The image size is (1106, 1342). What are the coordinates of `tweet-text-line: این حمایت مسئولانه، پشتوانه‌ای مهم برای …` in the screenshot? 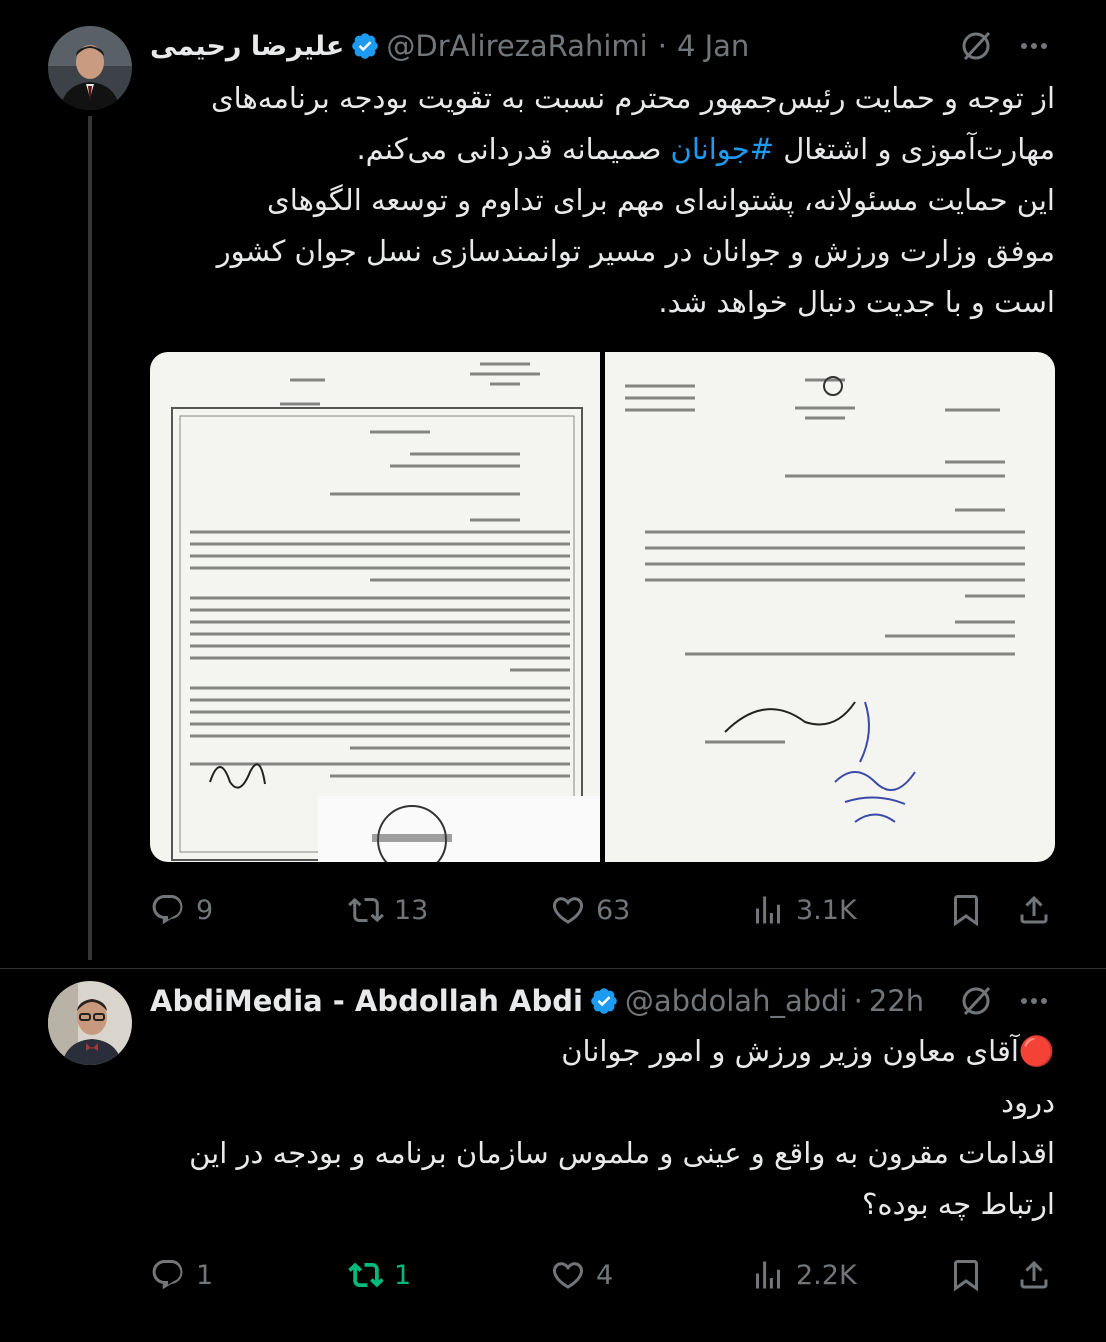 It's located at (661, 200).